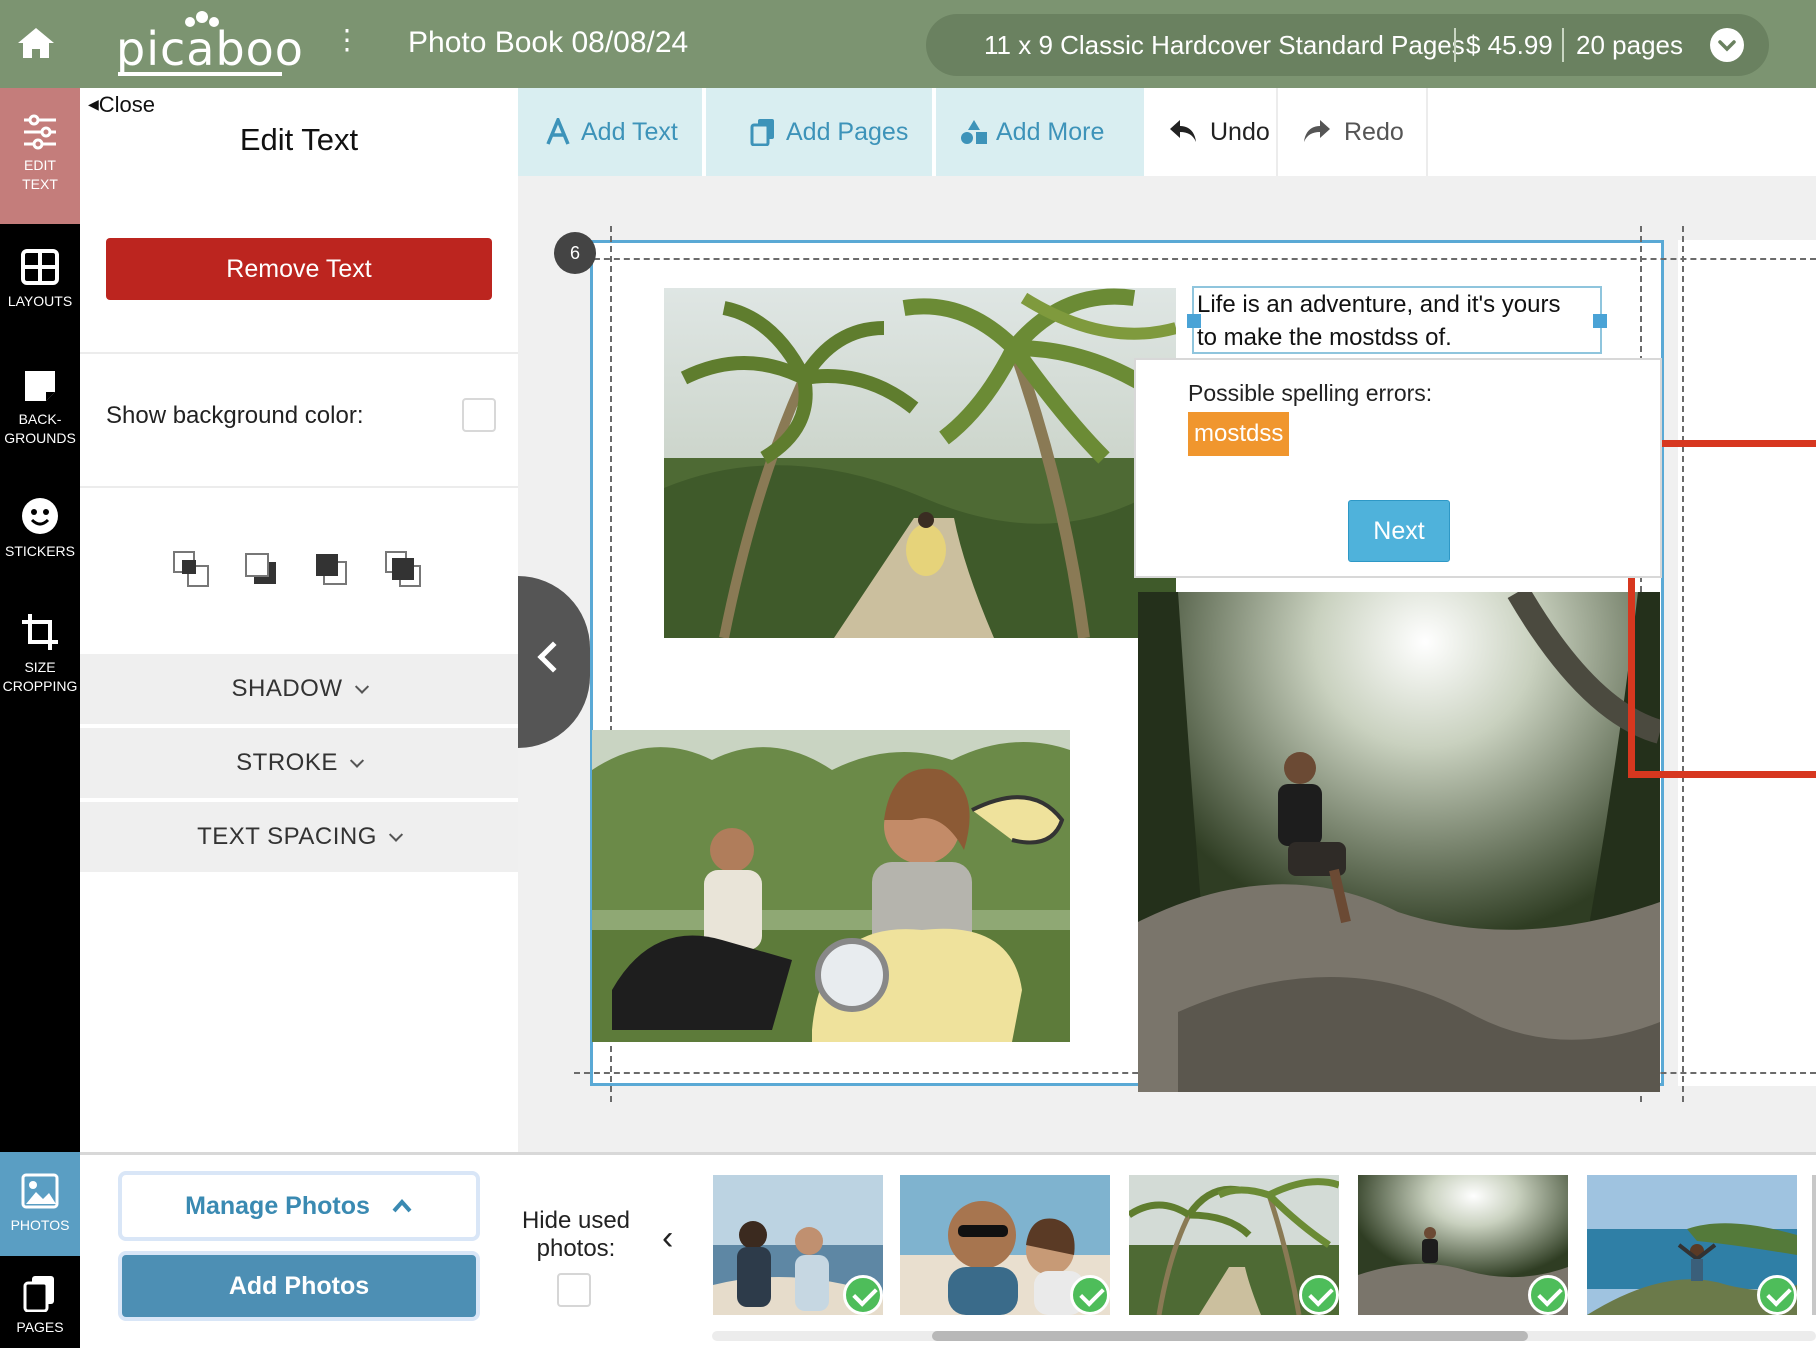 The height and width of the screenshot is (1348, 1816). What do you see at coordinates (40, 386) in the screenshot?
I see `background-icon` at bounding box center [40, 386].